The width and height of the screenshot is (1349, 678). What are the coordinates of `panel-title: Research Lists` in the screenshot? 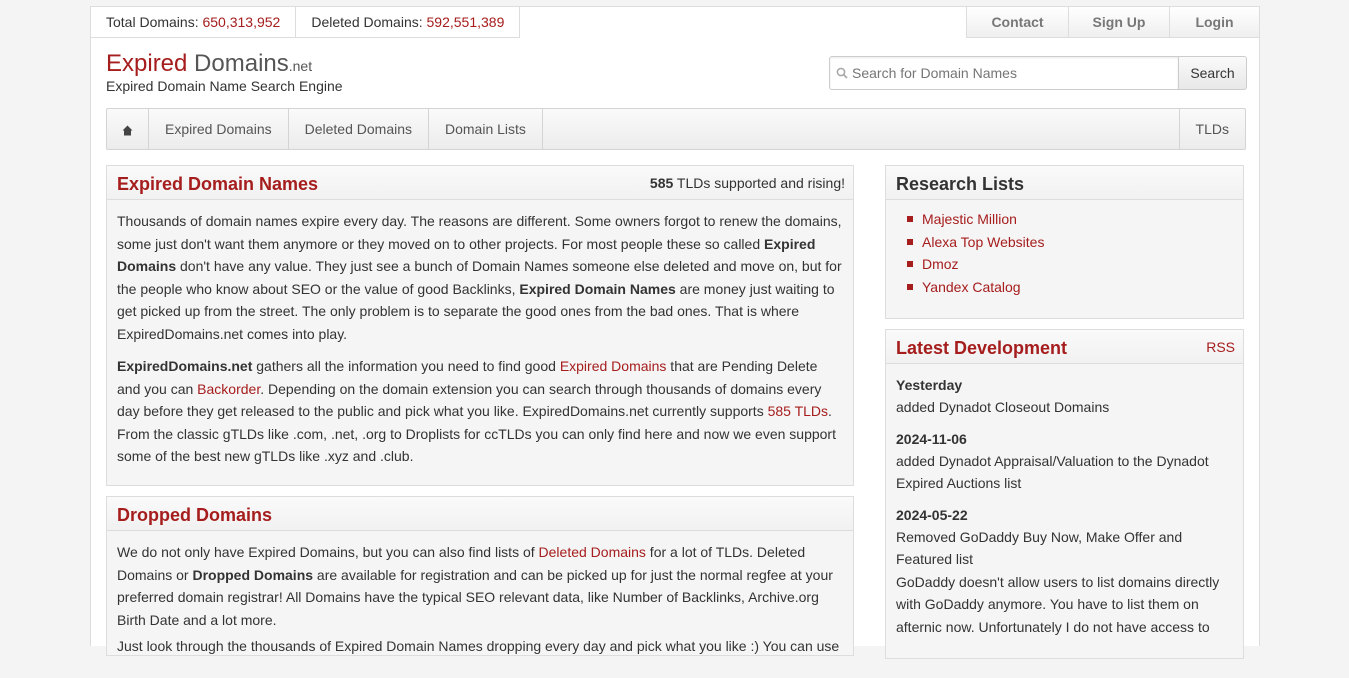 It's located at (960, 184).